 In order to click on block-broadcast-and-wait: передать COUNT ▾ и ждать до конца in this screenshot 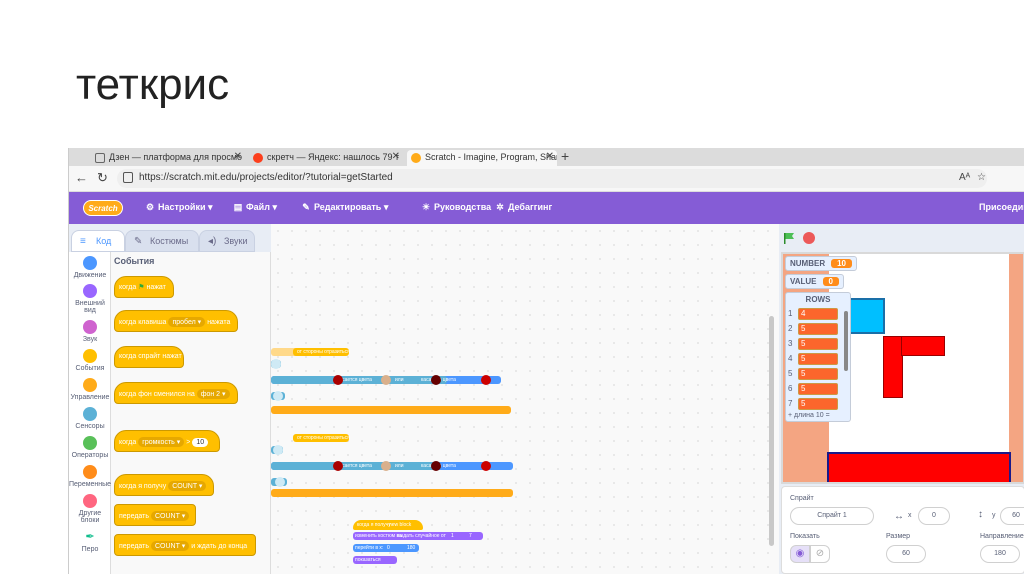, I will do `click(185, 545)`.